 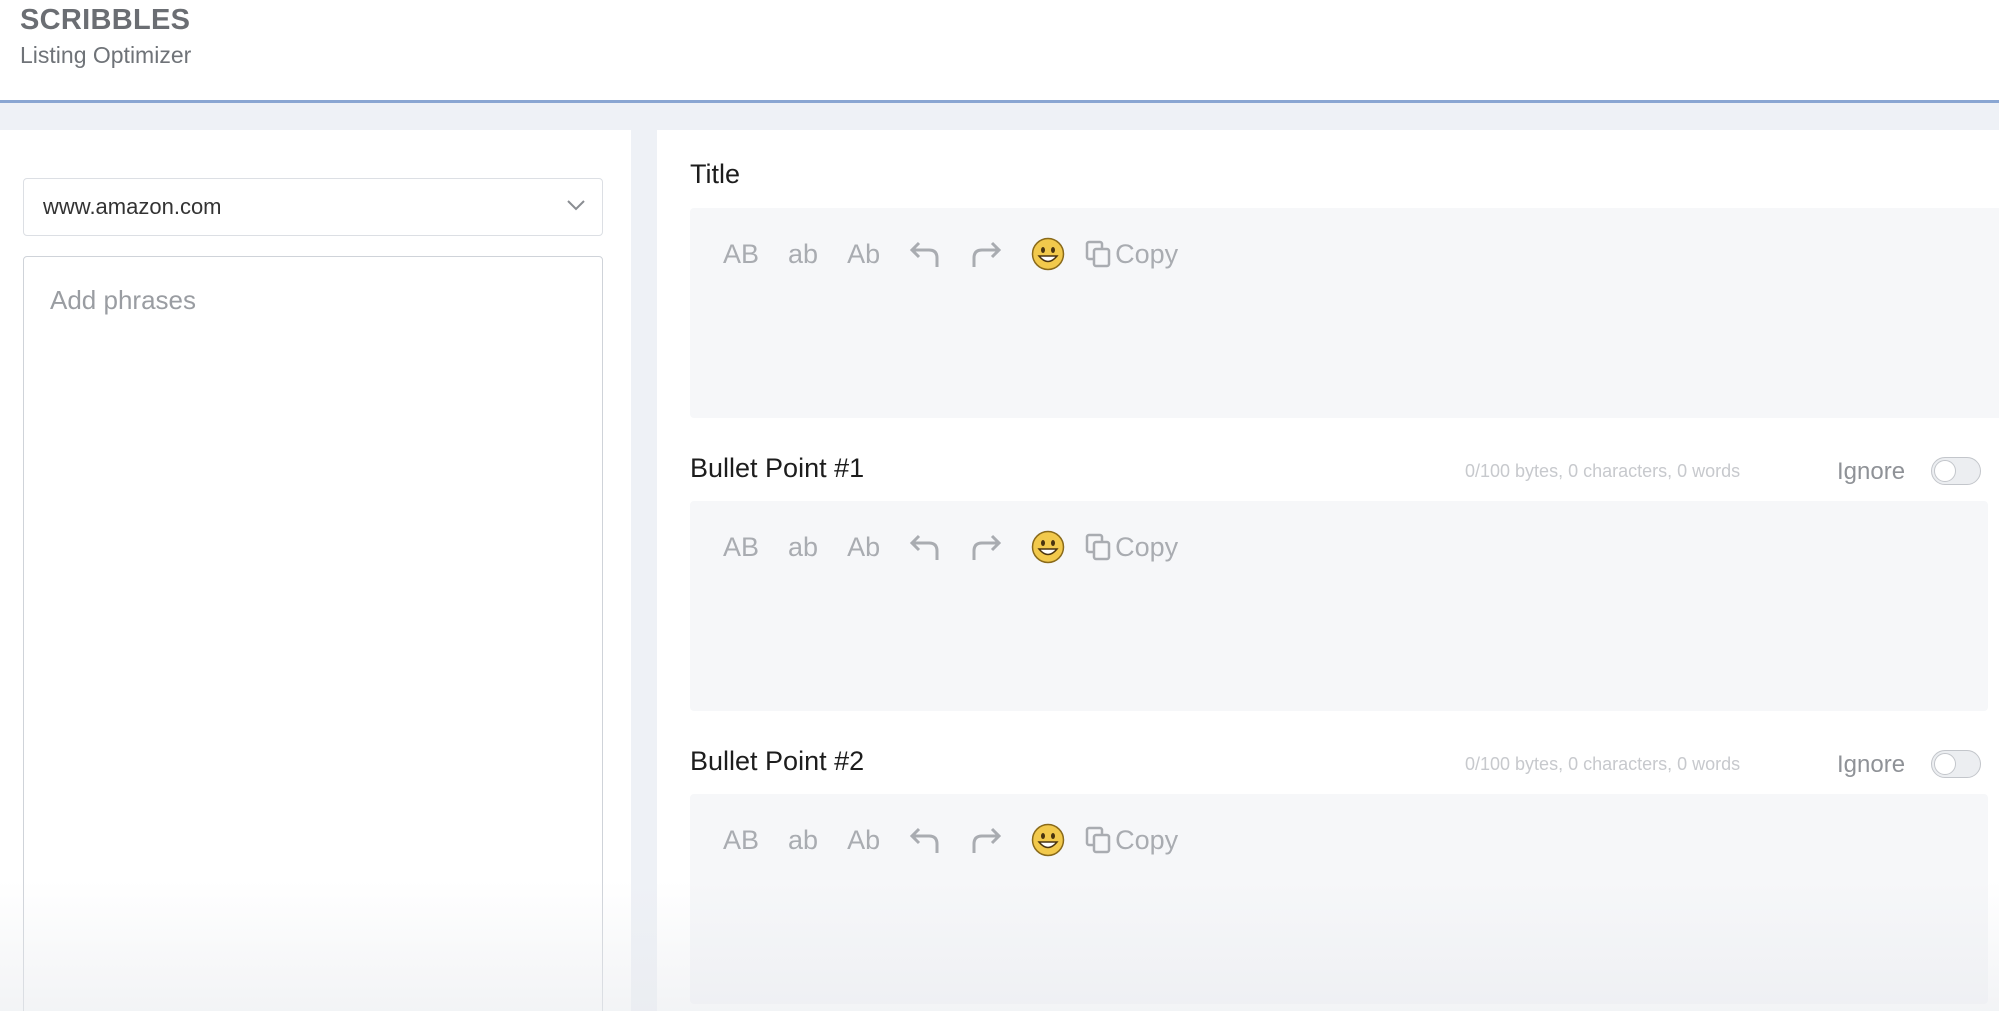 What do you see at coordinates (1339, 606) in the screenshot?
I see `bullet-point-1-editor: AB ab Ab Copy` at bounding box center [1339, 606].